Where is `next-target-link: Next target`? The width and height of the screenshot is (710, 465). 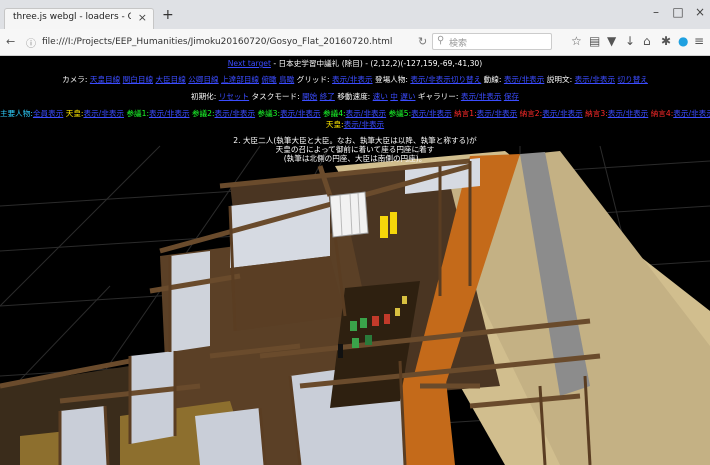 next-target-link: Next target is located at coordinates (249, 63).